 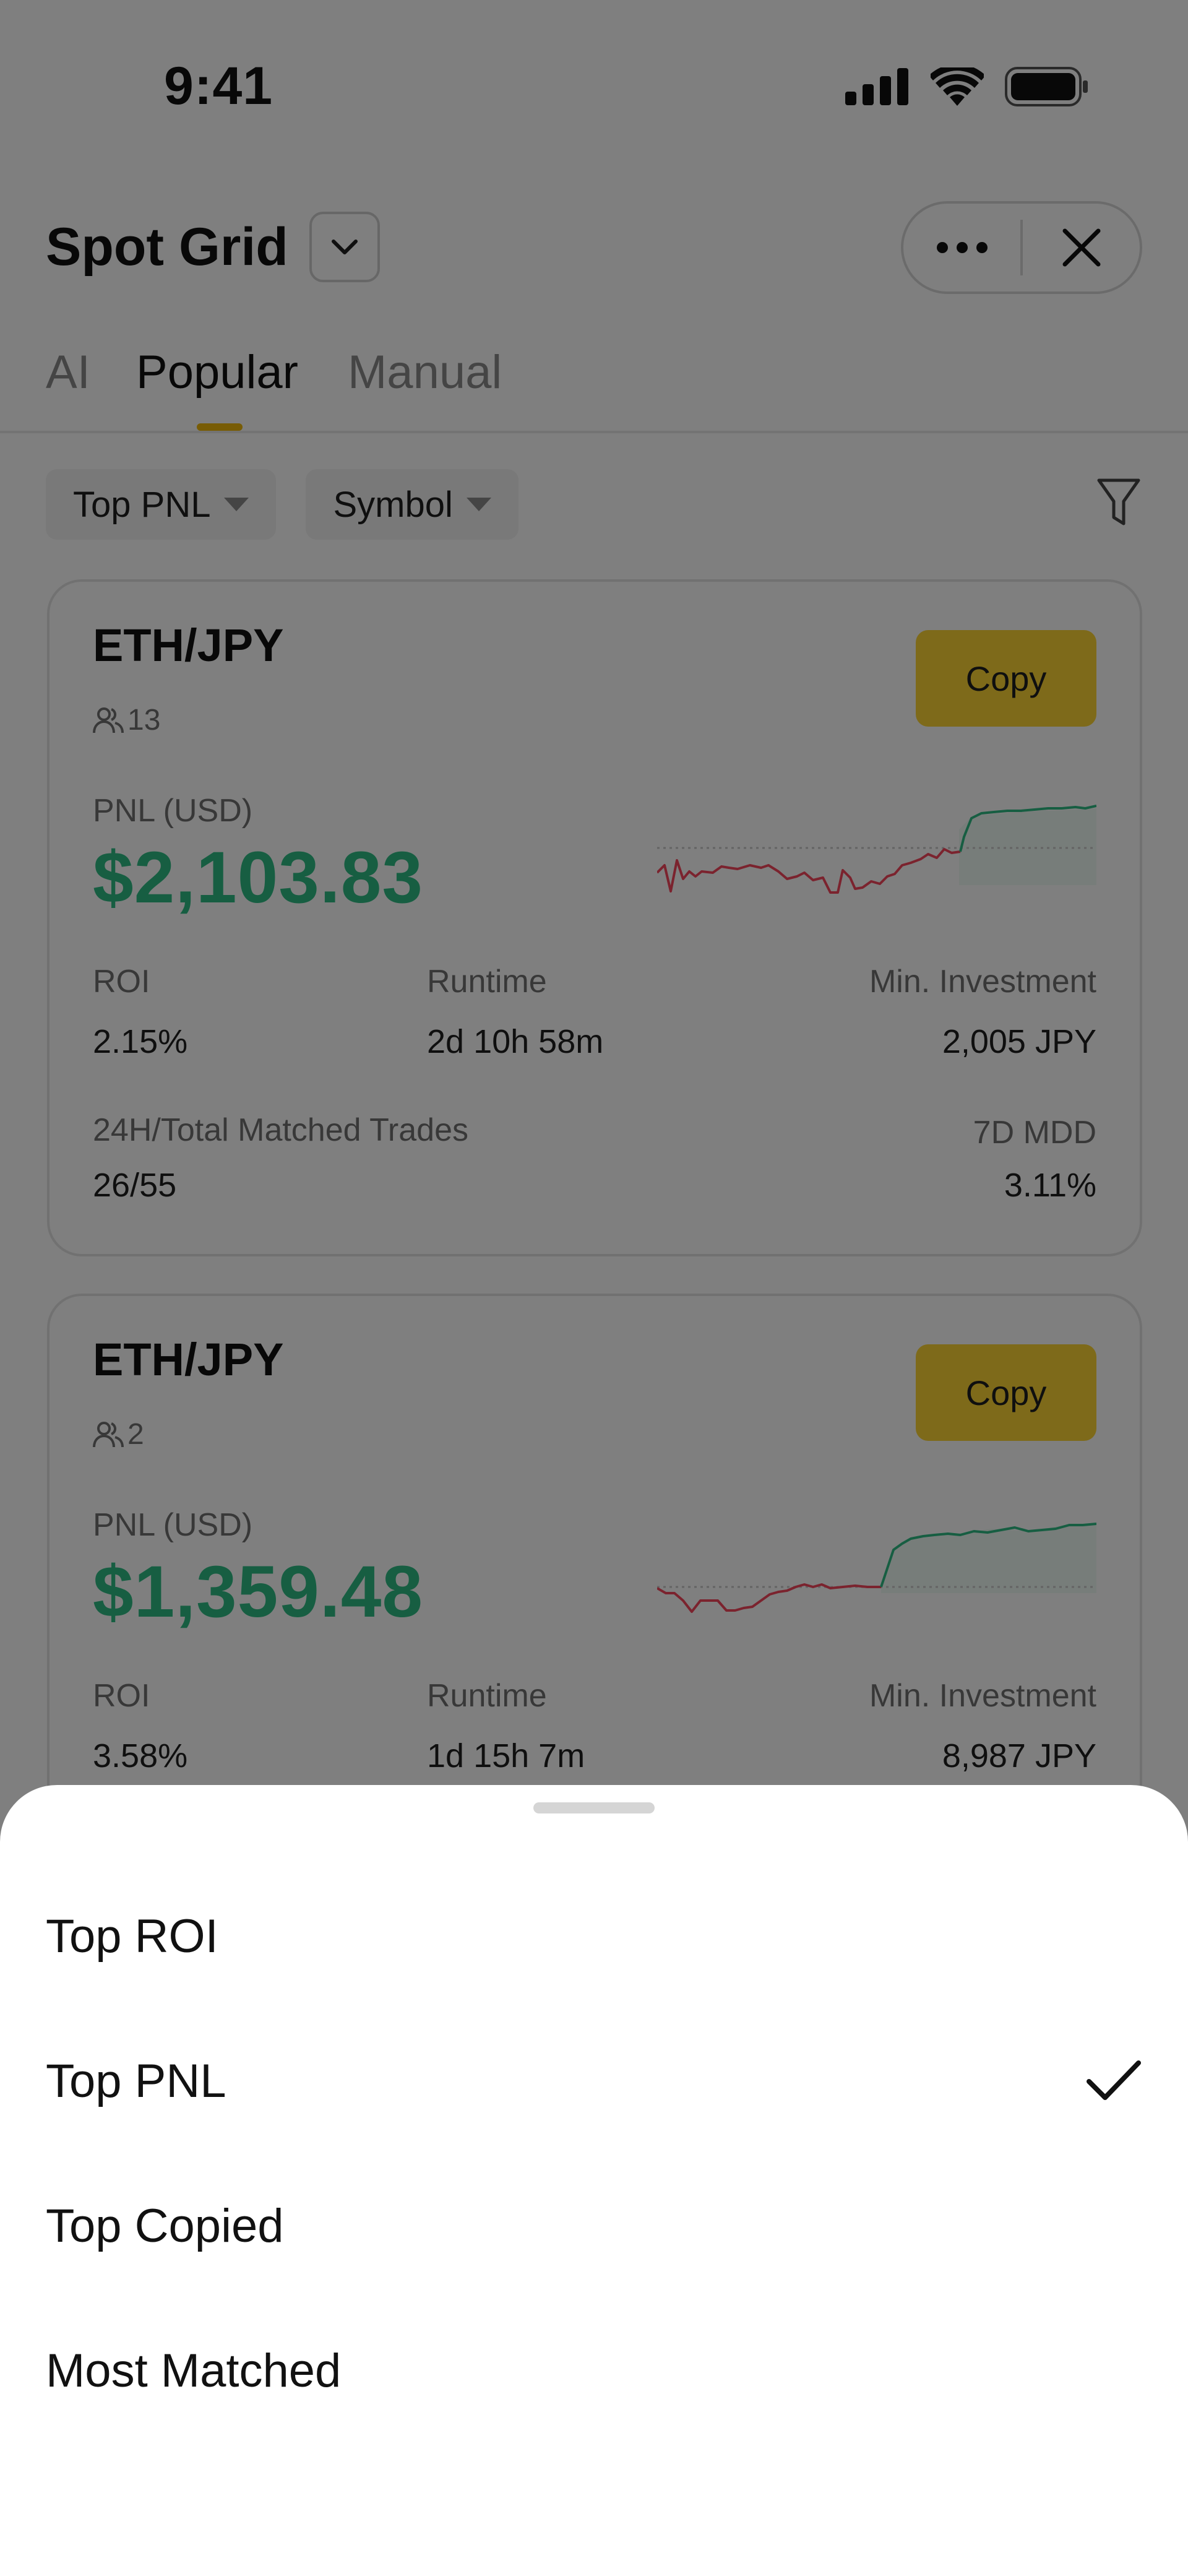 I want to click on sort-option-top-pnl: Top PNL, so click(x=594, y=2081).